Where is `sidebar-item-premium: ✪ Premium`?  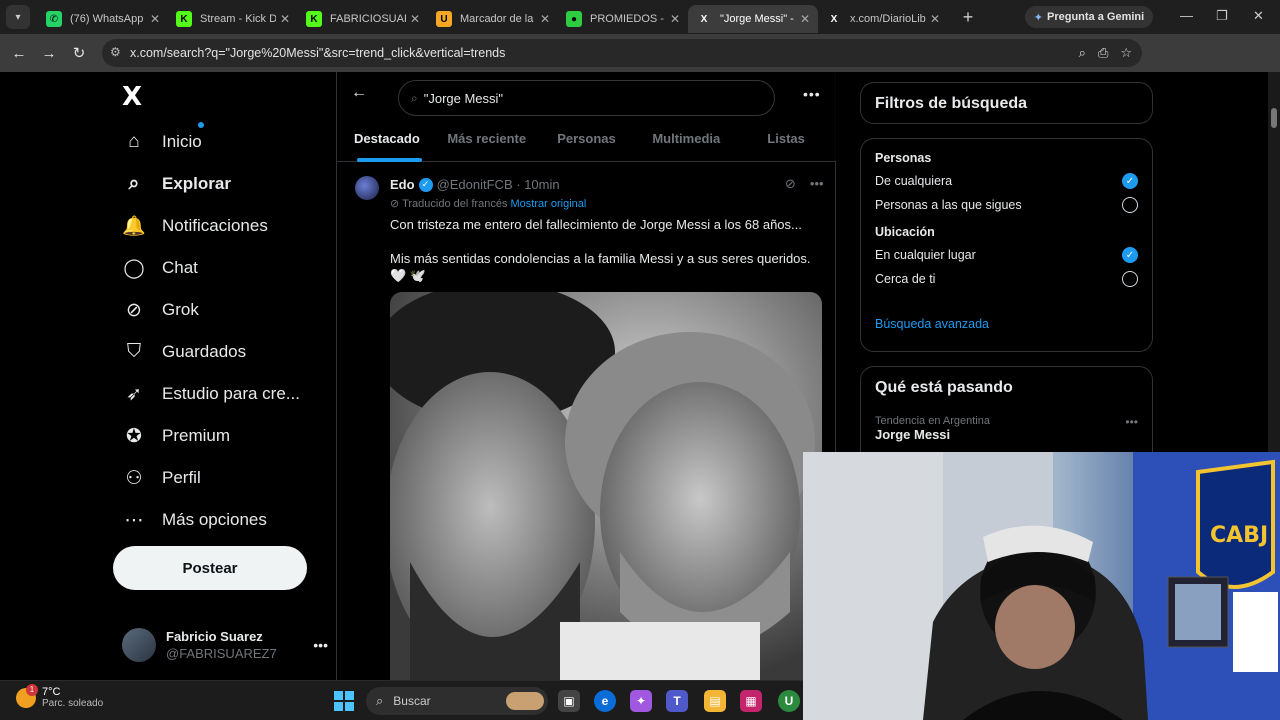 sidebar-item-premium: ✪ Premium is located at coordinates (176, 436).